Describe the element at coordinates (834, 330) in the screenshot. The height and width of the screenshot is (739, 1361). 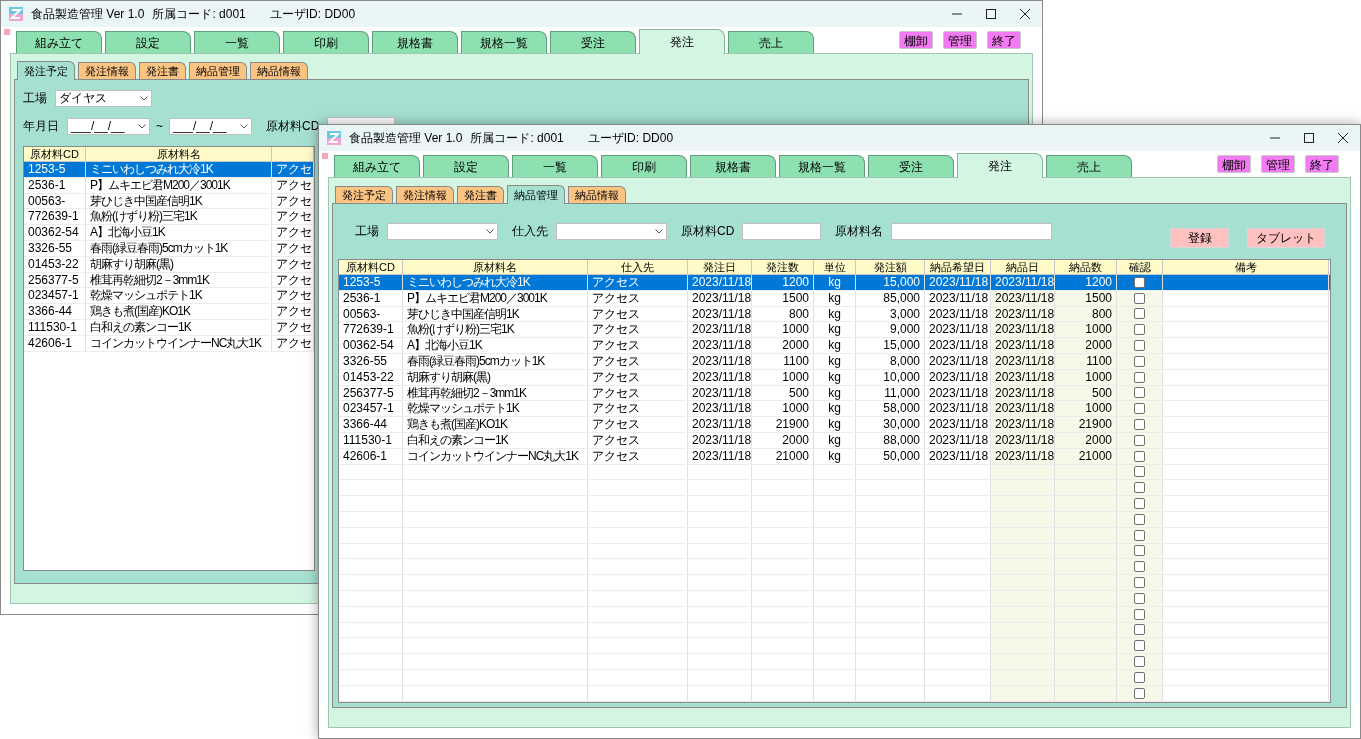
I see `table-row: 772639-1 魚粉(けずり粉)三宅1K アクセス 2023/11/18 1000 kg 9,000 2023/11/18 2023/11/18 1000` at that location.